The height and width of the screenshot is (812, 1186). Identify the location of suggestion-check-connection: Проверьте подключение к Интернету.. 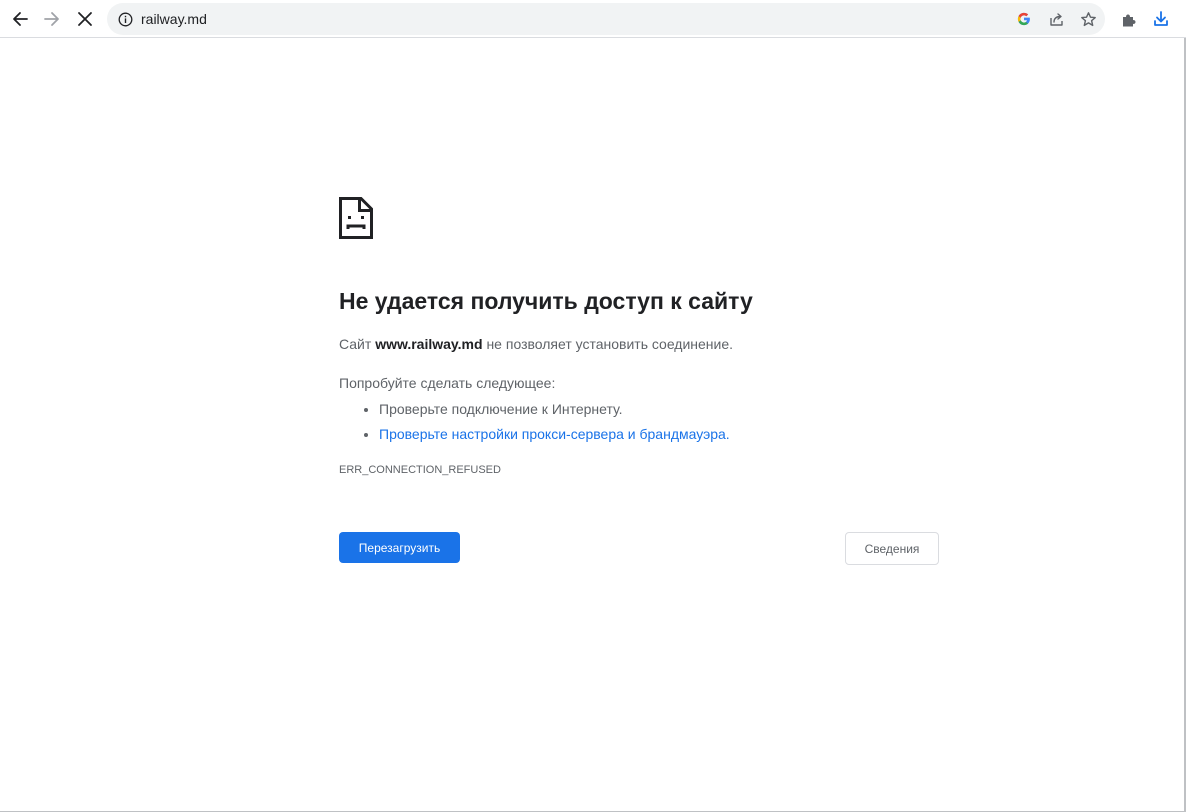
(554, 409).